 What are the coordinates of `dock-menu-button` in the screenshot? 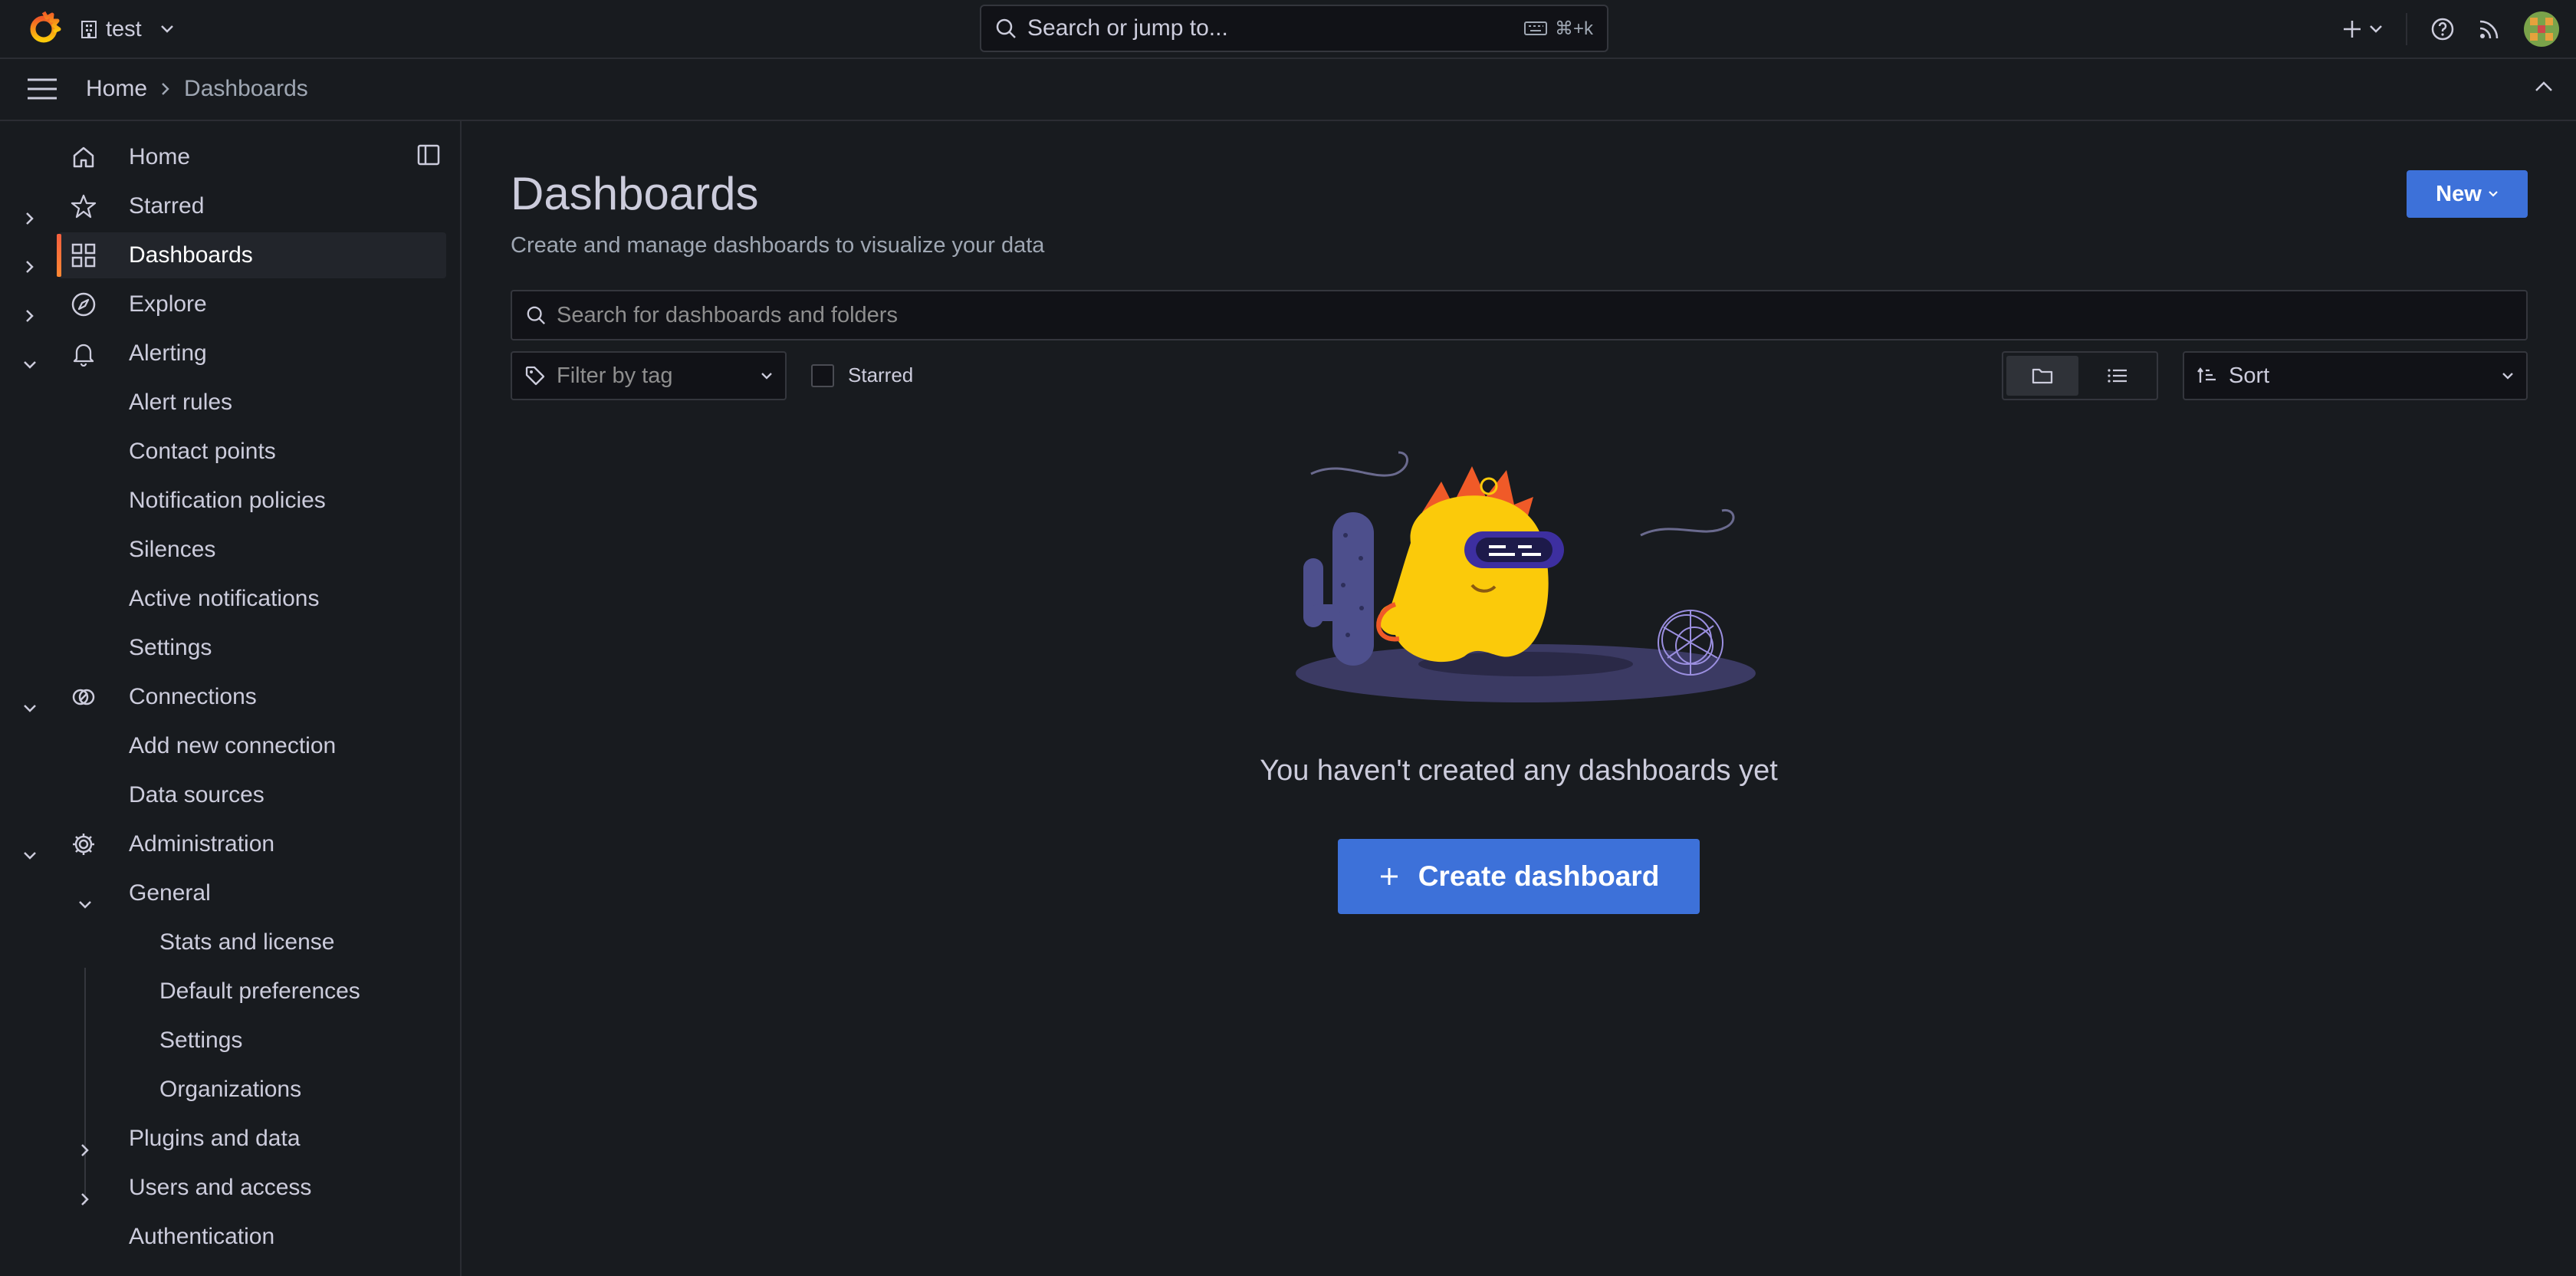 It's located at (429, 155).